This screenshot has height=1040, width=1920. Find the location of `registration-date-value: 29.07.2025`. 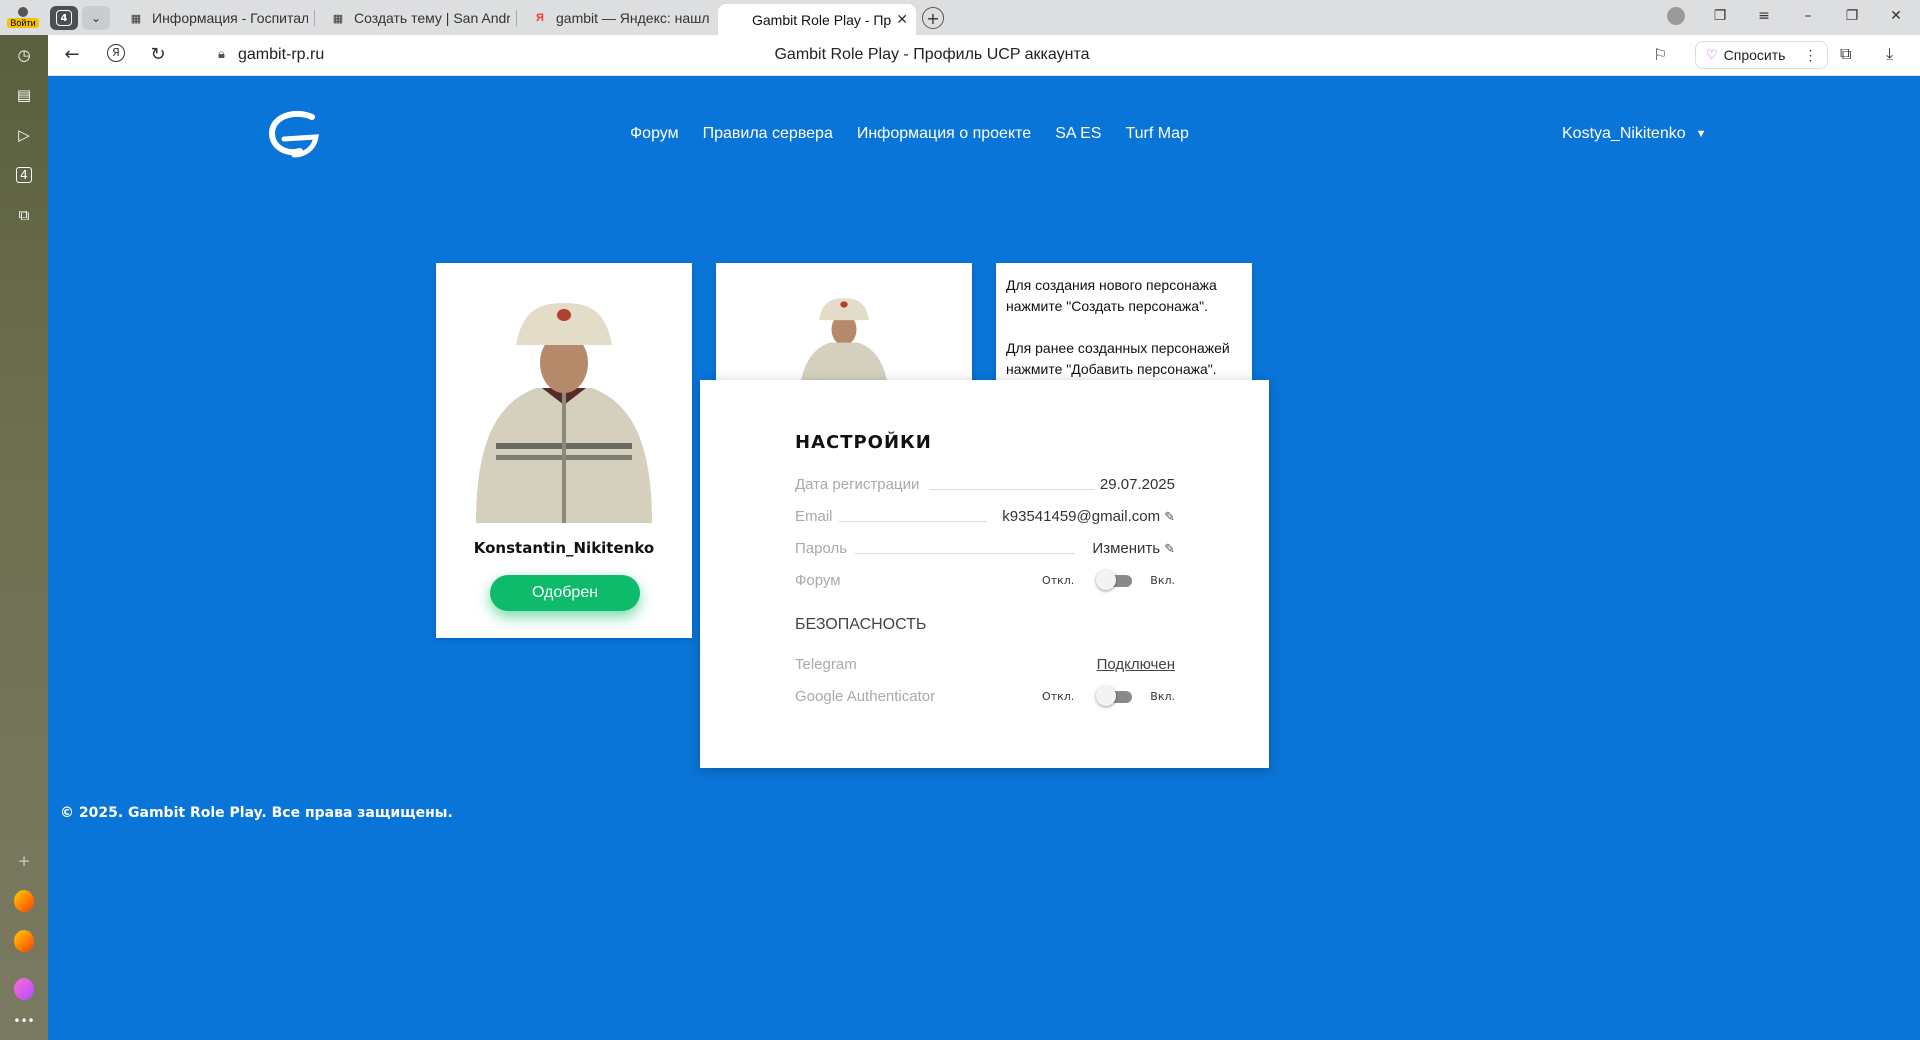

registration-date-value: 29.07.2025 is located at coordinates (1135, 484).